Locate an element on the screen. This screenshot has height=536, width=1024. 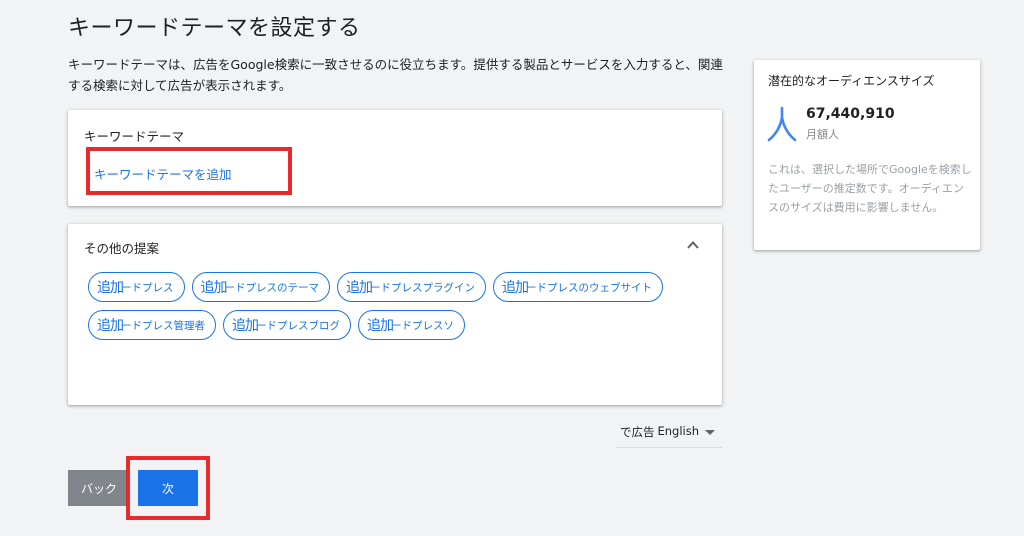
suggestion-chip: 追加 ードプレス管理者 is located at coordinates (152, 325).